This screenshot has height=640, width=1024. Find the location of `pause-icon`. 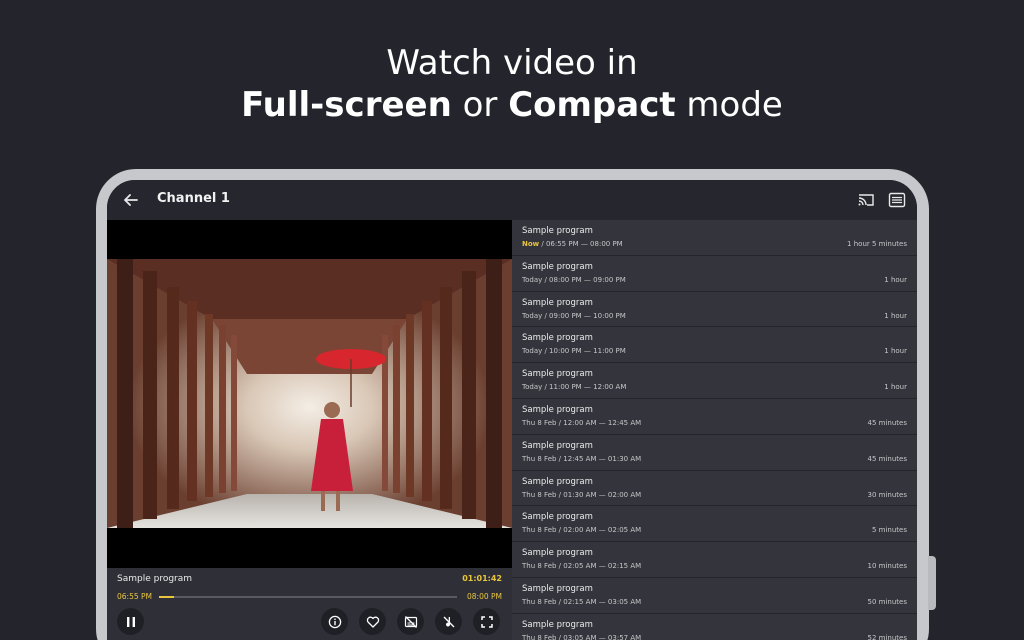

pause-icon is located at coordinates (130, 621).